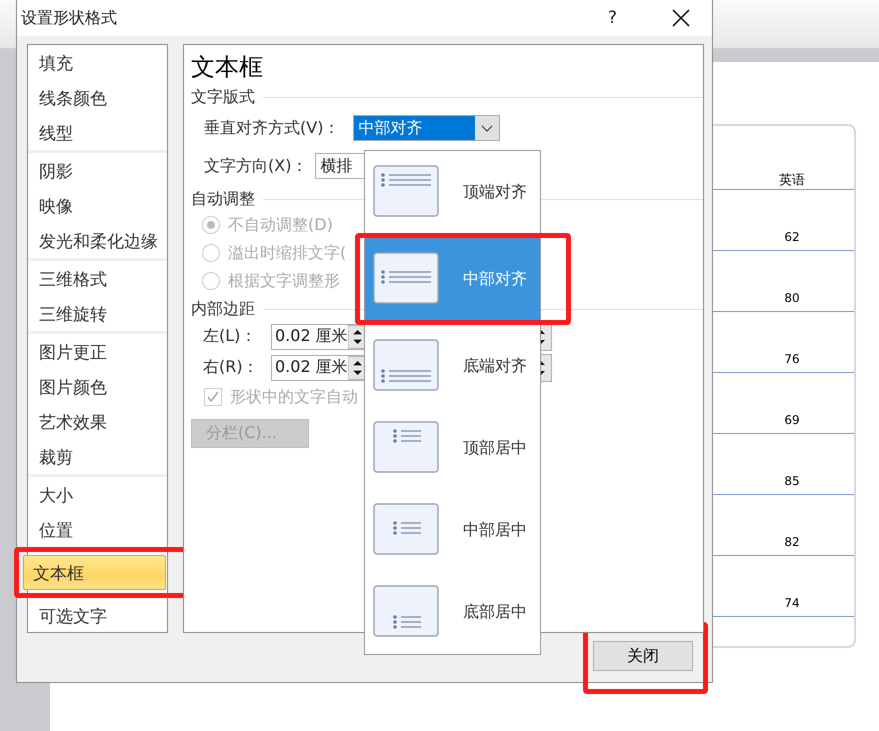 The image size is (879, 731). What do you see at coordinates (390, 128) in the screenshot?
I see `select-value: 中部对齐` at bounding box center [390, 128].